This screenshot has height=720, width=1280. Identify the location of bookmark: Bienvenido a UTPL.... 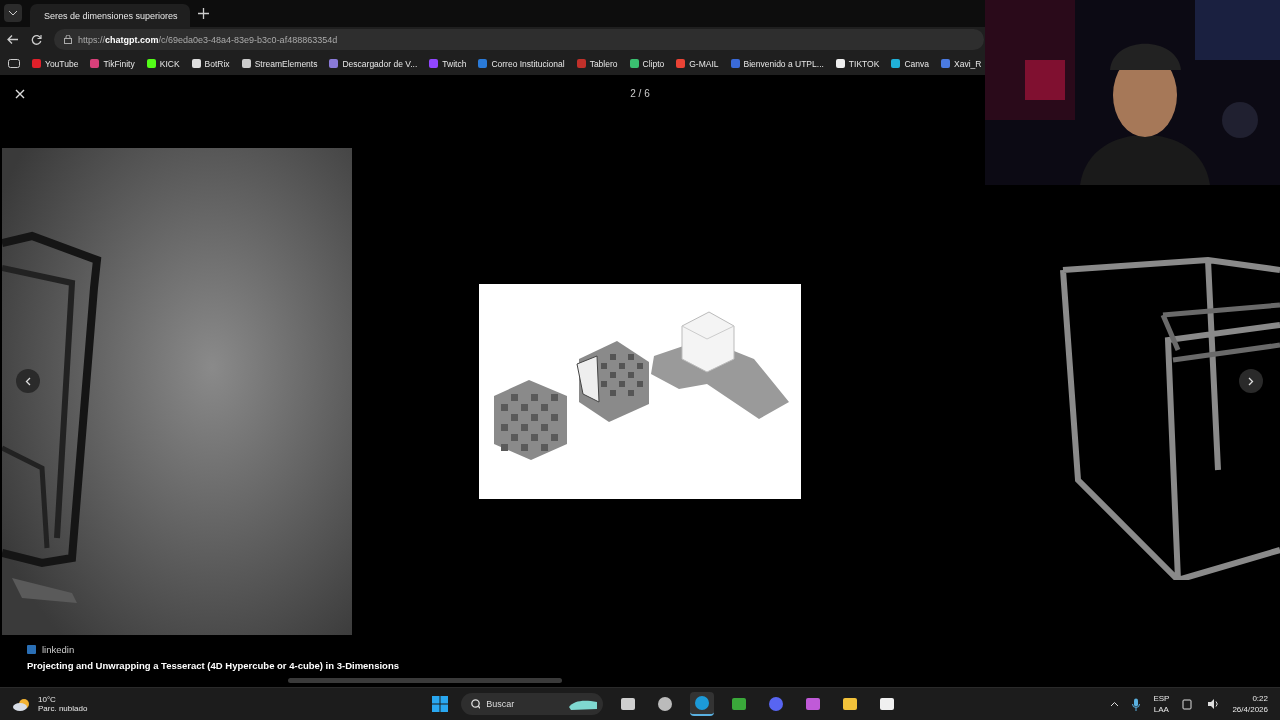
(777, 63).